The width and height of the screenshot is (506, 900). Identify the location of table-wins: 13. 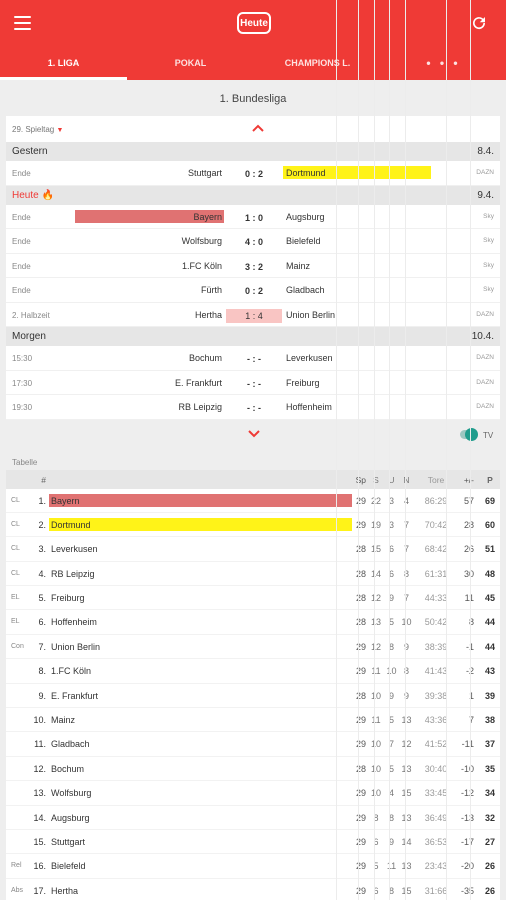
(375, 622).